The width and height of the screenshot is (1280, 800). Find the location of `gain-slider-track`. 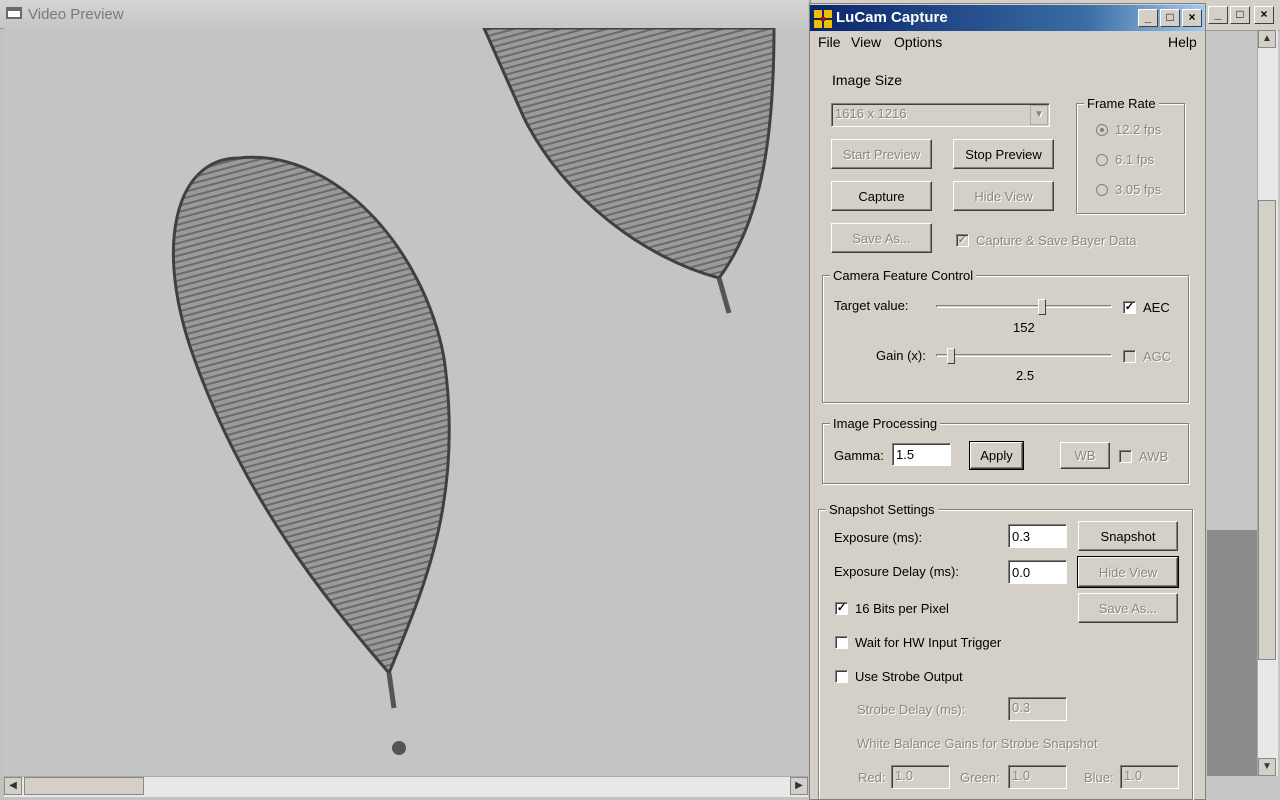

gain-slider-track is located at coordinates (1024, 355).